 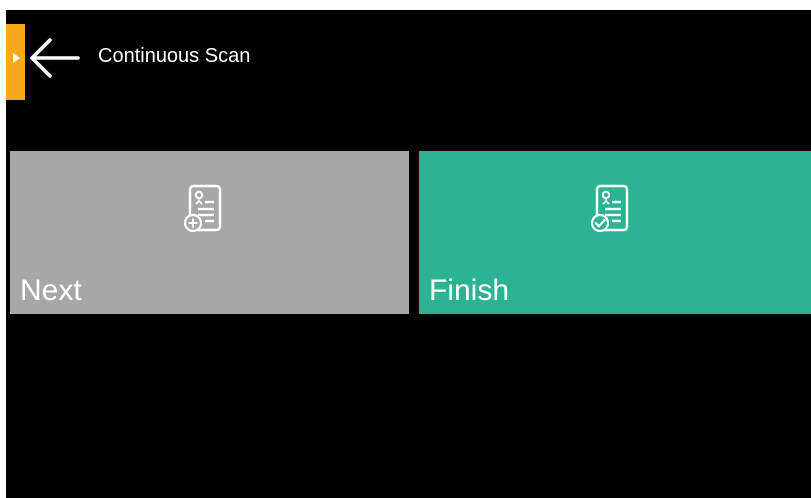 I want to click on document-check-icon, so click(x=609, y=208).